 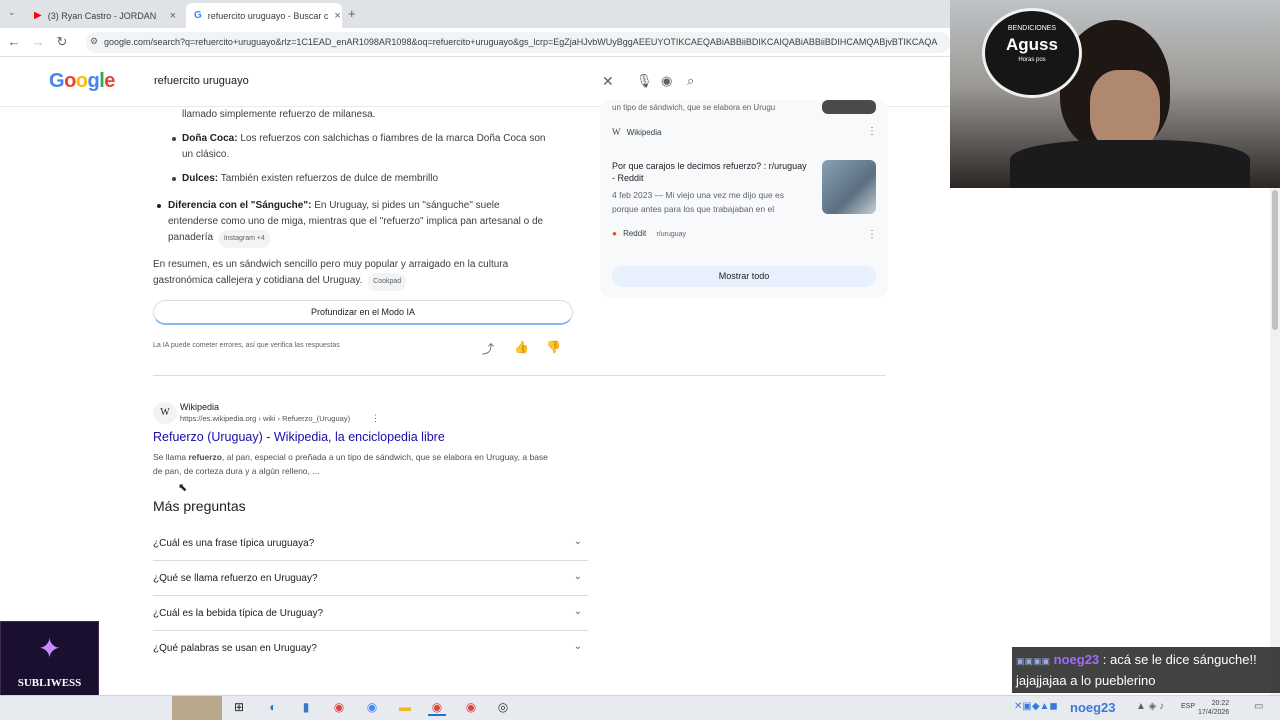 What do you see at coordinates (82, 81) in the screenshot?
I see `google-logo: Google` at bounding box center [82, 81].